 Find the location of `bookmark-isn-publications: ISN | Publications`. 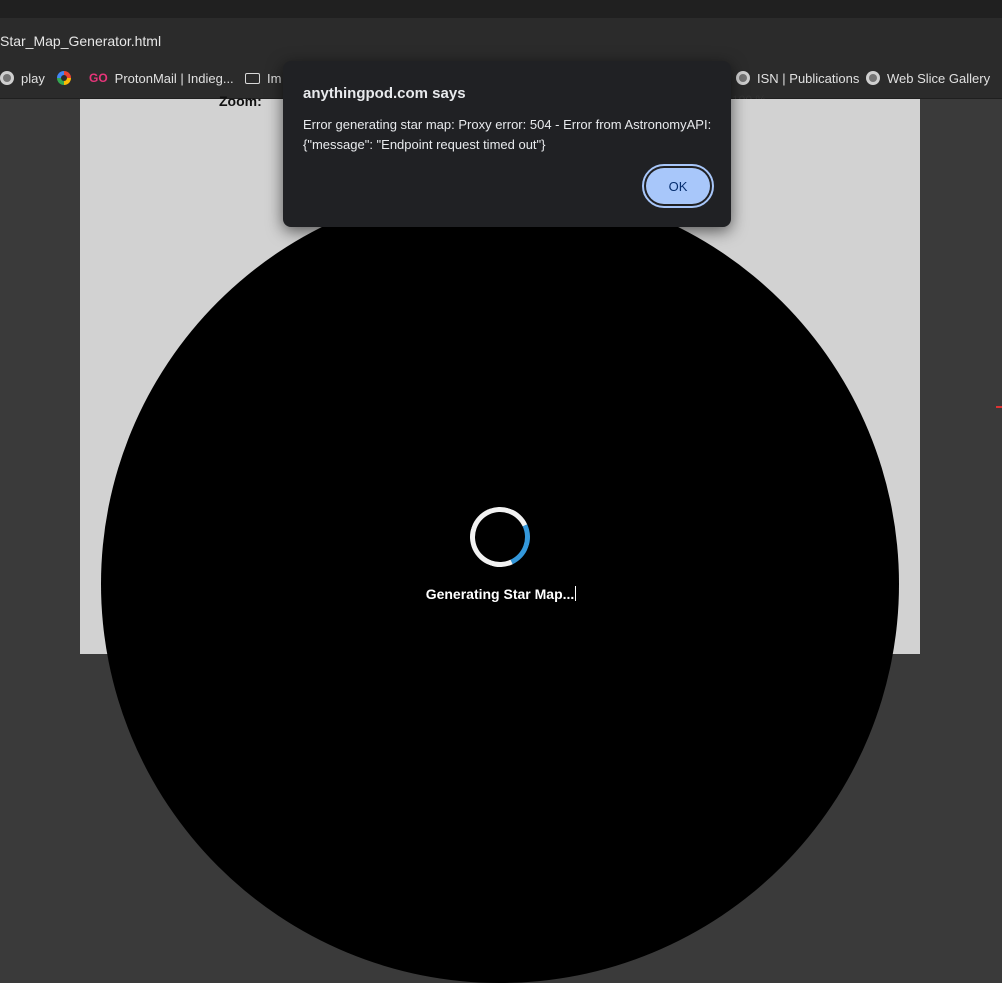

bookmark-isn-publications: ISN | Publications is located at coordinates (797, 78).